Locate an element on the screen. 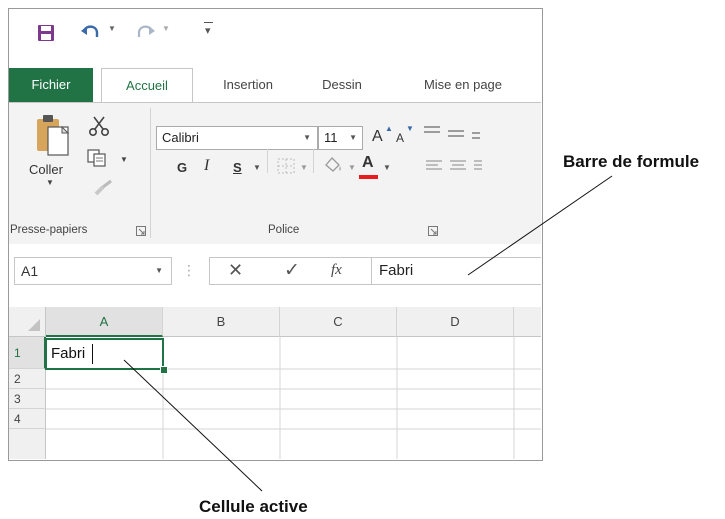  callout-formula-bar: Barre de formule is located at coordinates (631, 161).